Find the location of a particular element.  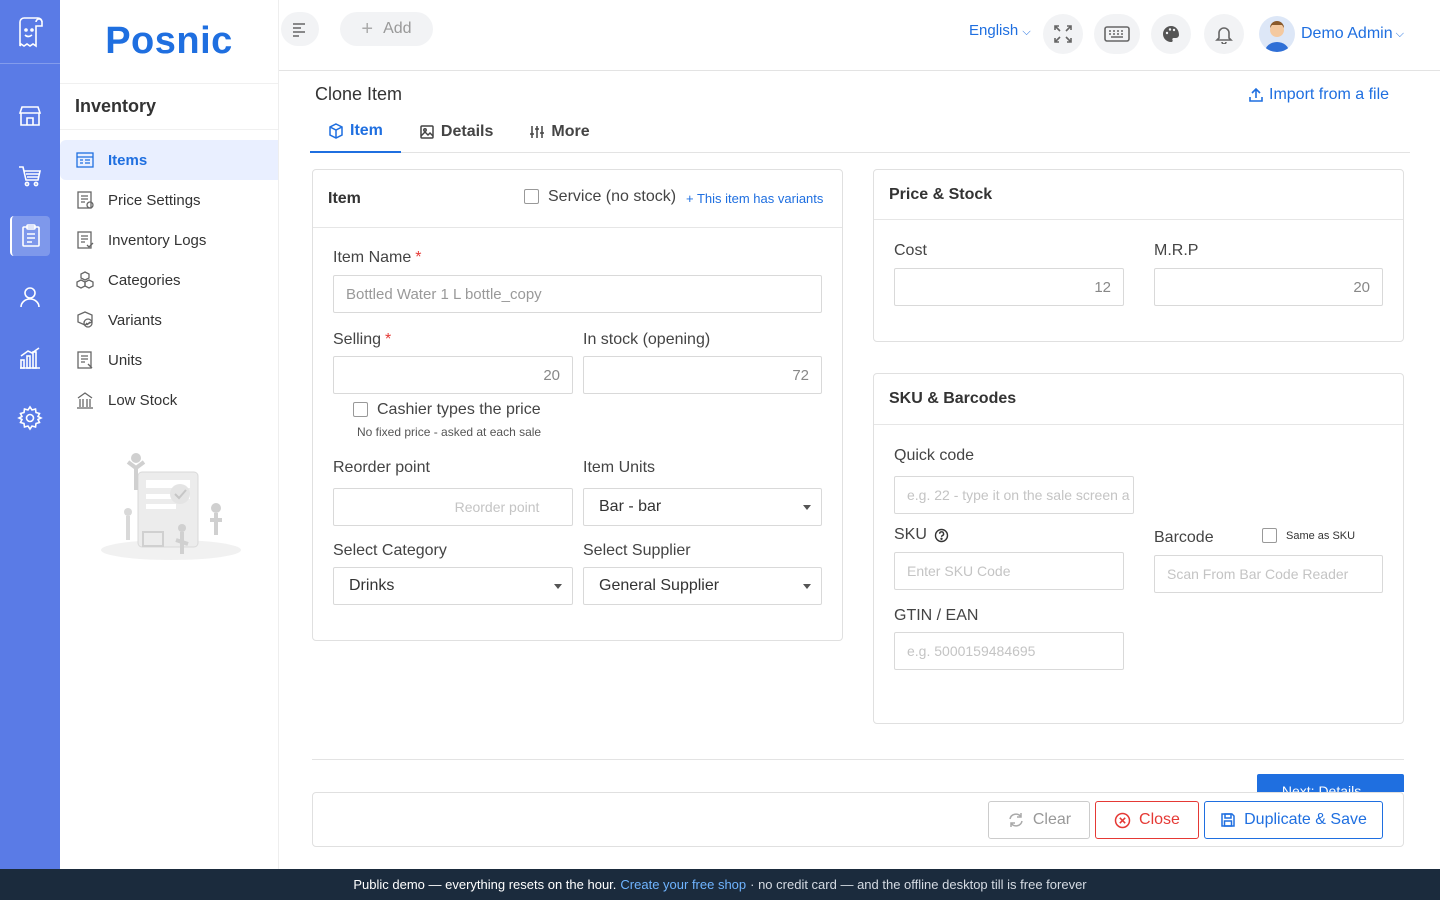

tab-item: Item is located at coordinates (355, 131).